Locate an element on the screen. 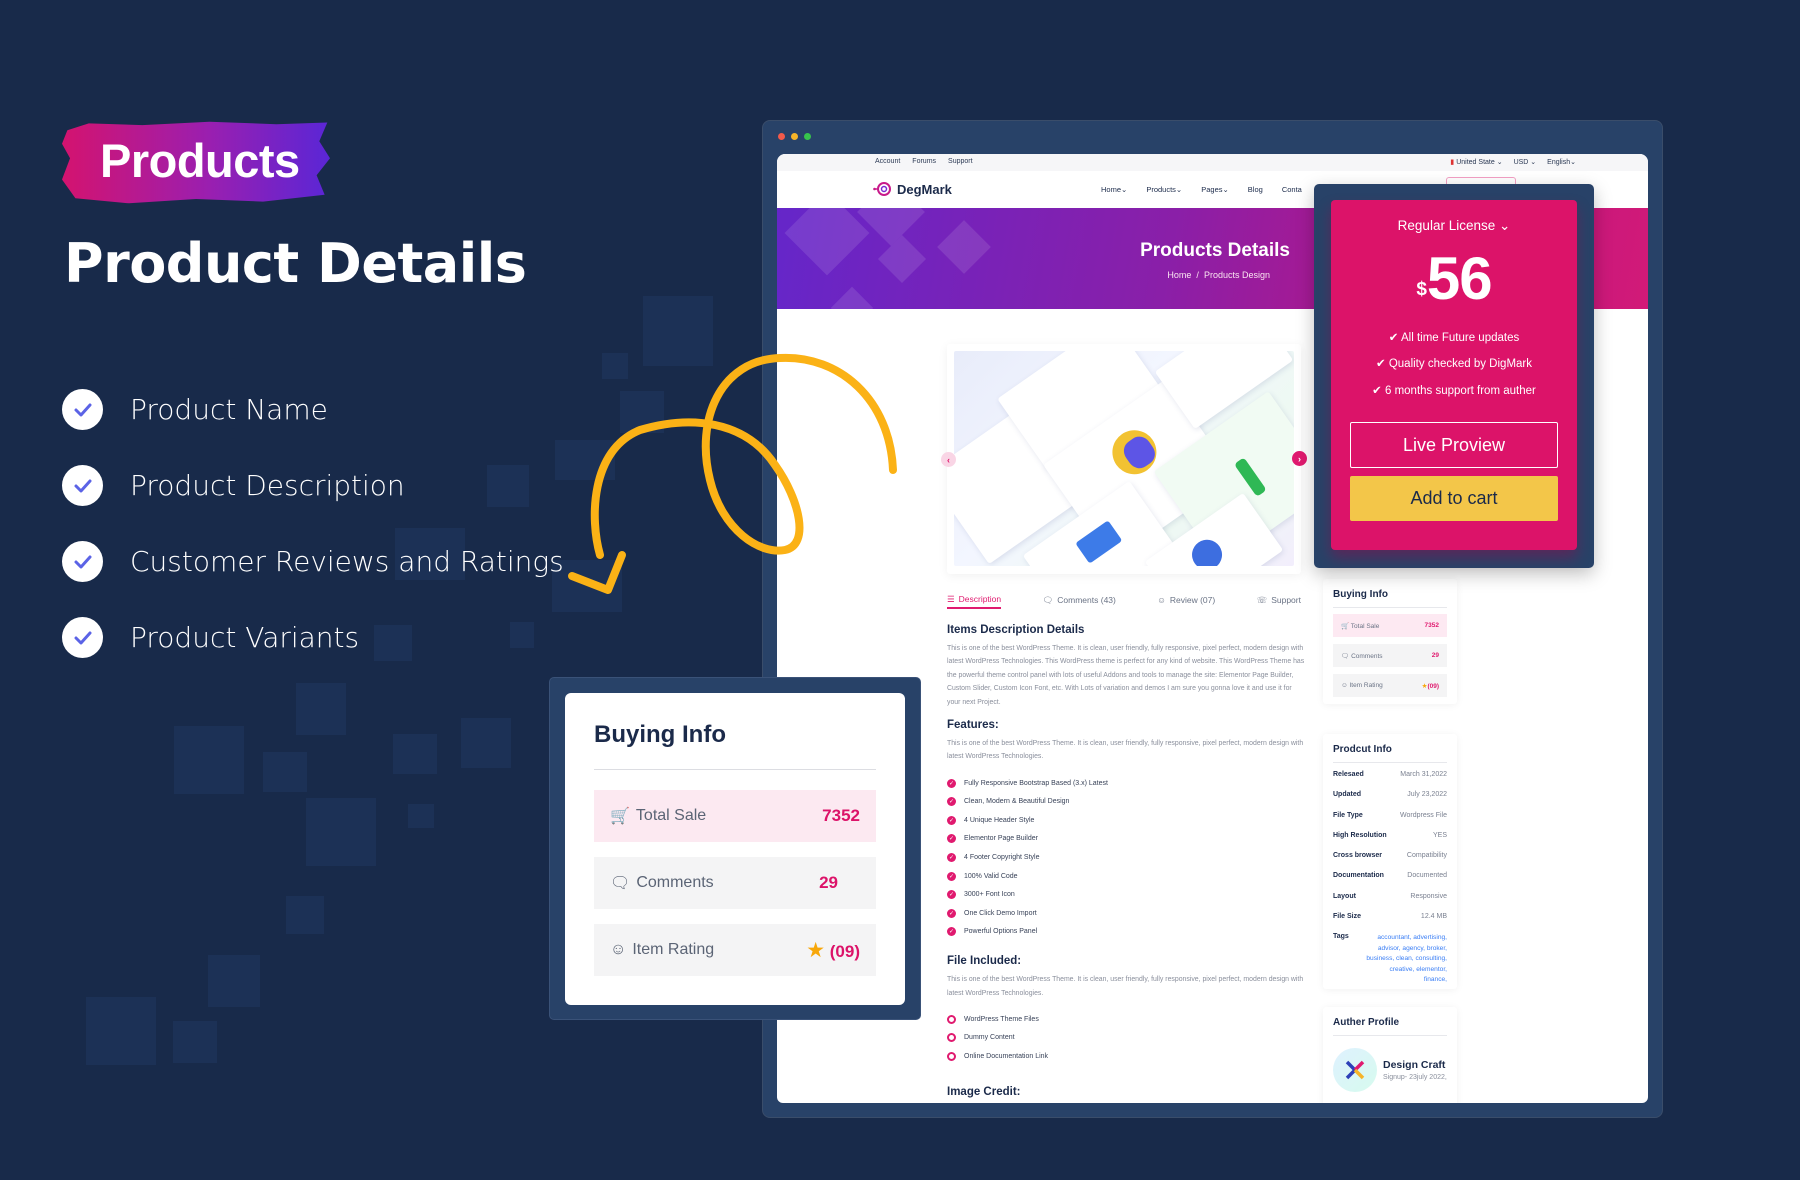 This screenshot has width=1800, height=1180. window-controls is located at coordinates (794, 136).